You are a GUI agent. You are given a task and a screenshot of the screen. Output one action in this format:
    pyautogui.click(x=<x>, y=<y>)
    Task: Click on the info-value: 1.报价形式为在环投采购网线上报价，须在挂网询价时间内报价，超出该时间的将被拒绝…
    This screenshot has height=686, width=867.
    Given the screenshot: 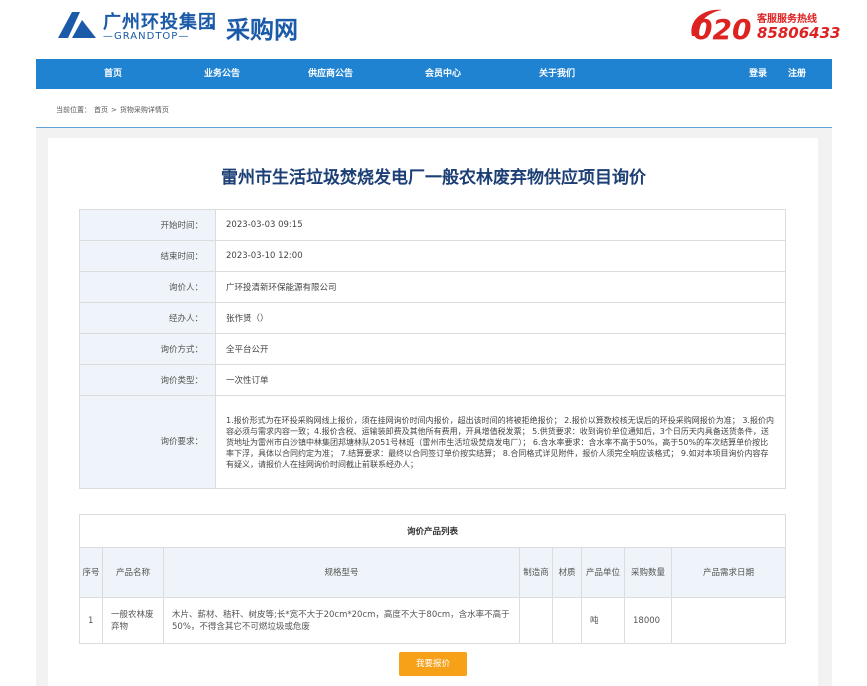 What is the action you would take?
    pyautogui.click(x=500, y=442)
    